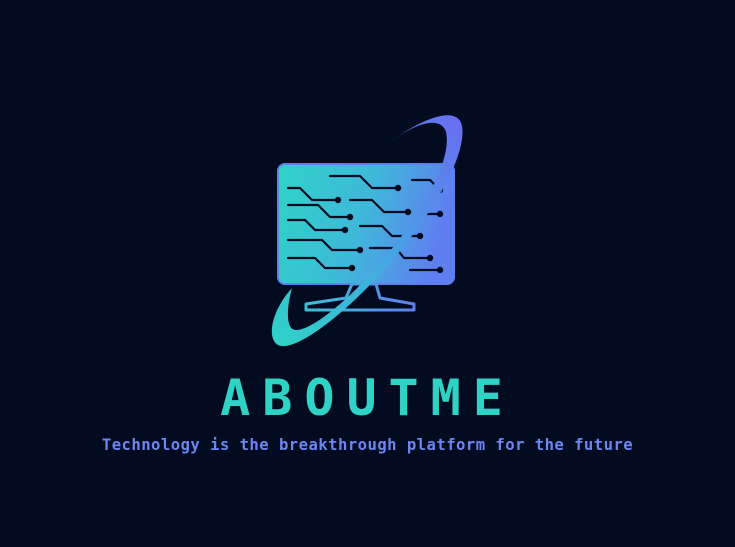  I want to click on computer-monitor-circuit-icon, so click(367, 231).